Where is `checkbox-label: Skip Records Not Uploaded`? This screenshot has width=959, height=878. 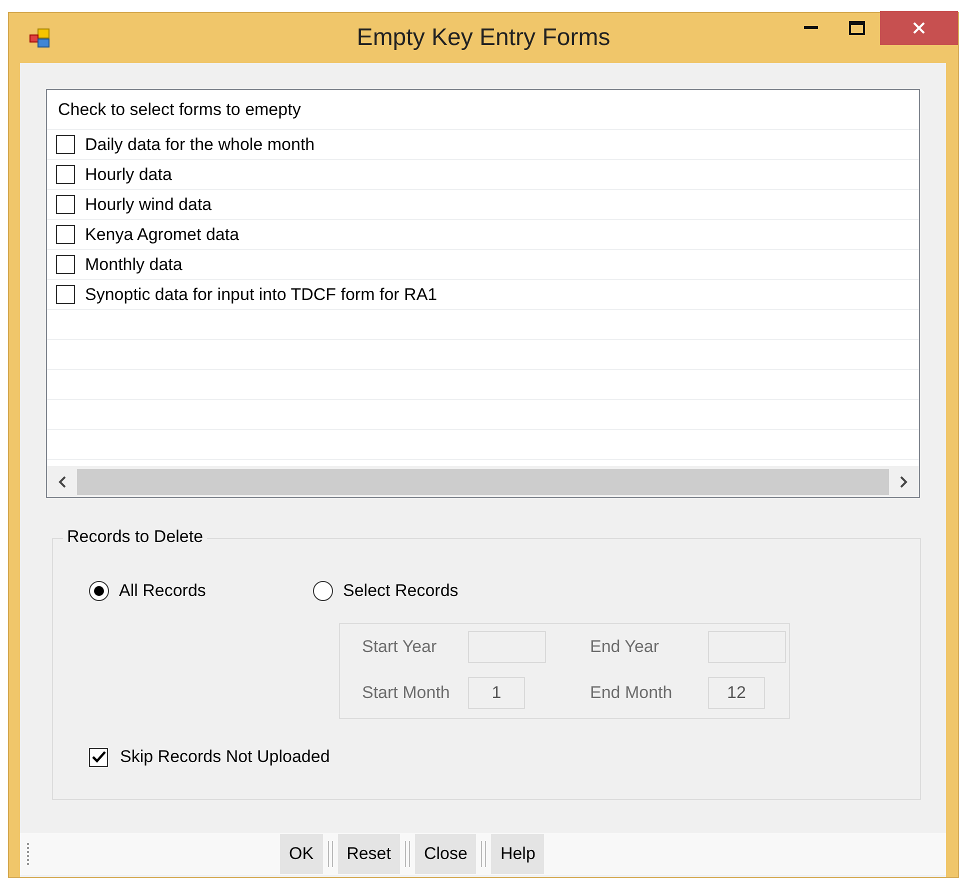
checkbox-label: Skip Records Not Uploaded is located at coordinates (225, 757).